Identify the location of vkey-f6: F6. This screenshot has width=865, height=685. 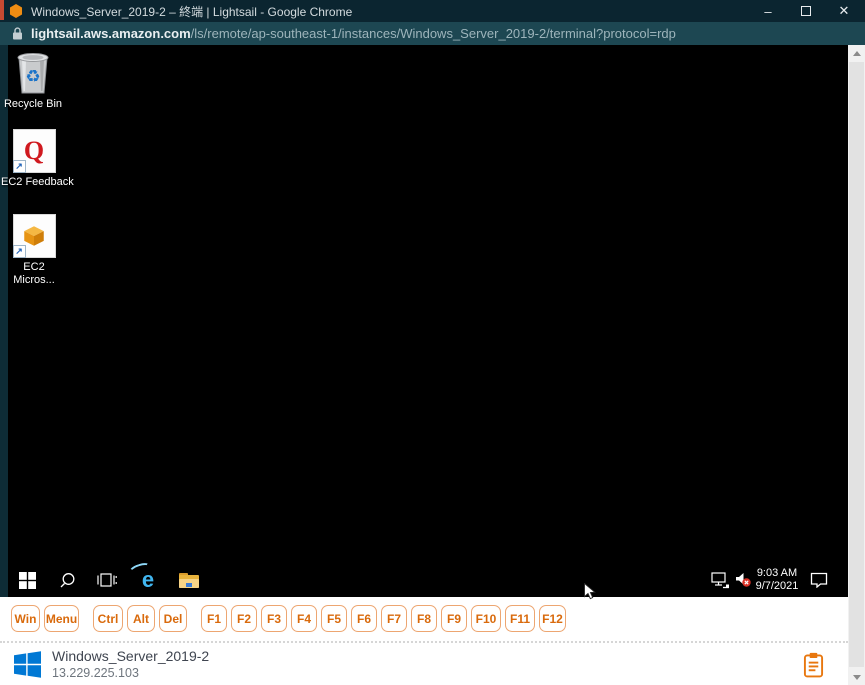
(364, 618).